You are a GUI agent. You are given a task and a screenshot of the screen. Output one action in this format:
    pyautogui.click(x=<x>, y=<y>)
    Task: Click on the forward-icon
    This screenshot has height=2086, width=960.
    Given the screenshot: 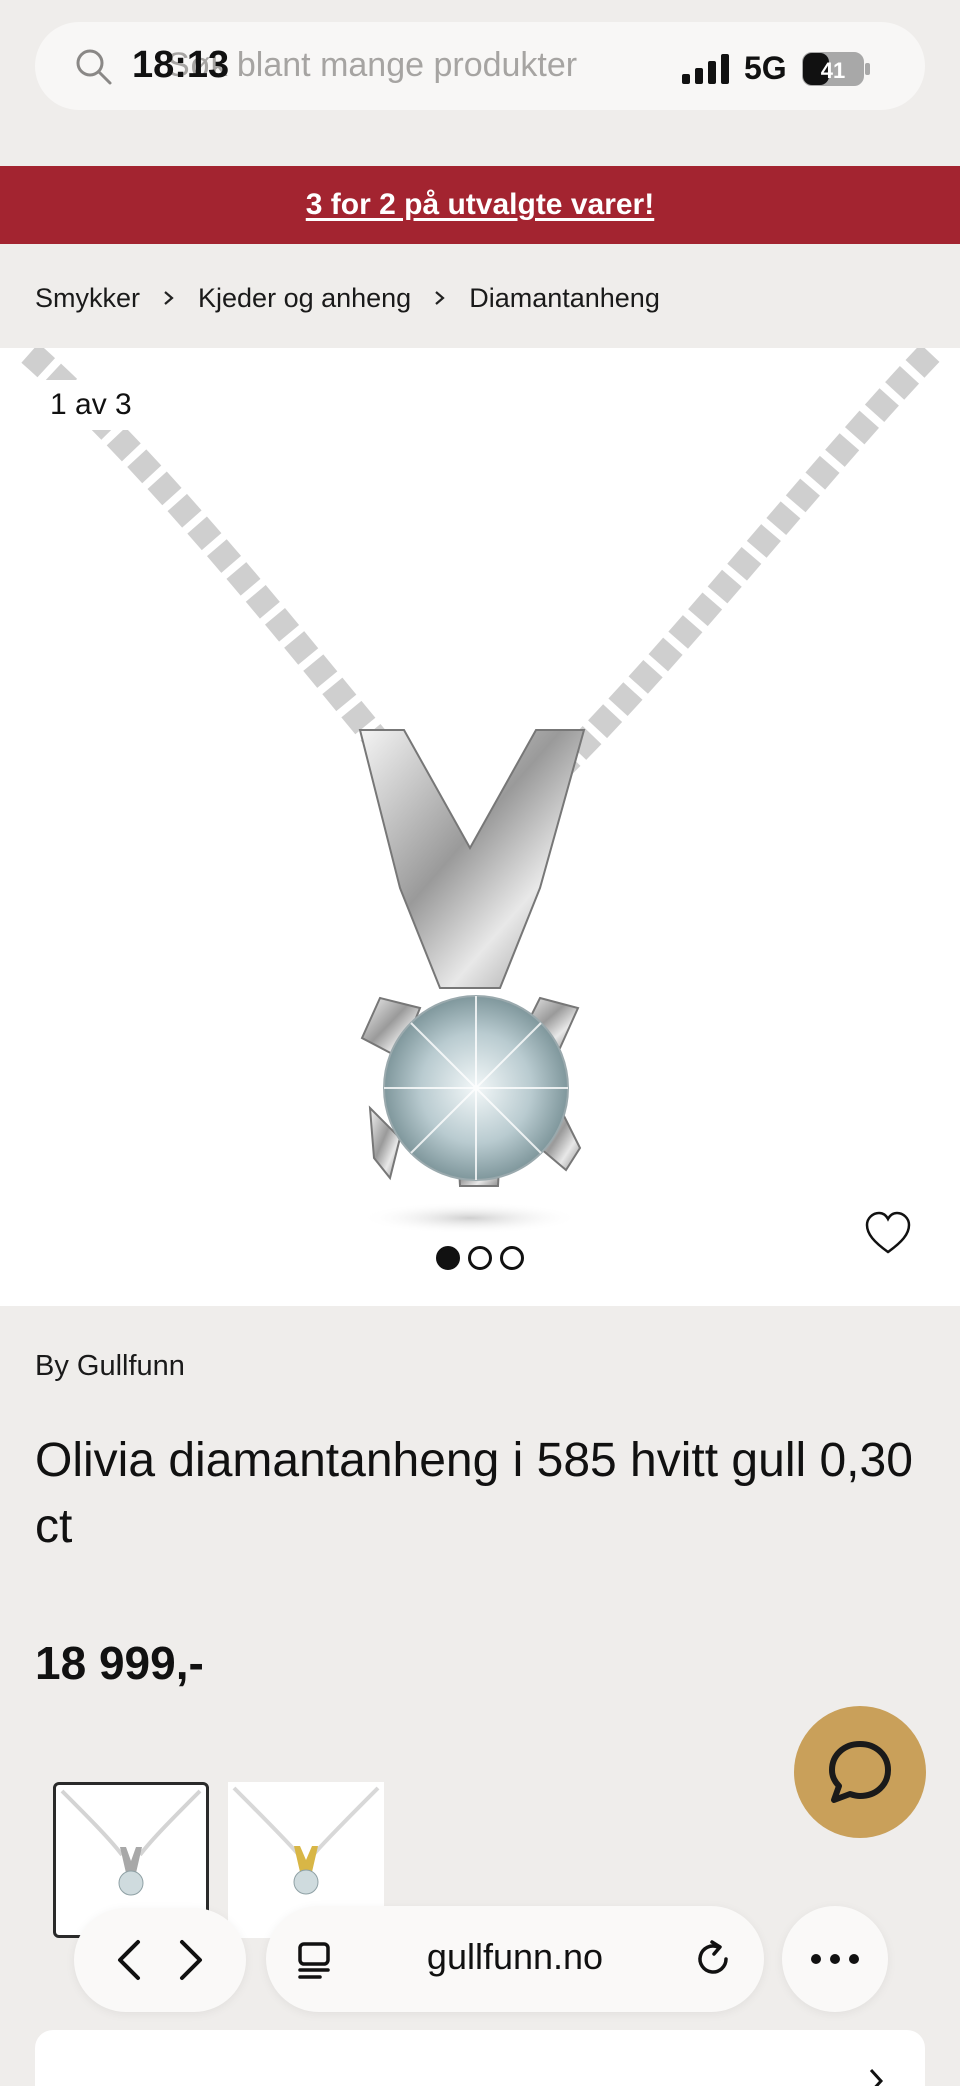 What is the action you would take?
    pyautogui.click(x=190, y=1960)
    